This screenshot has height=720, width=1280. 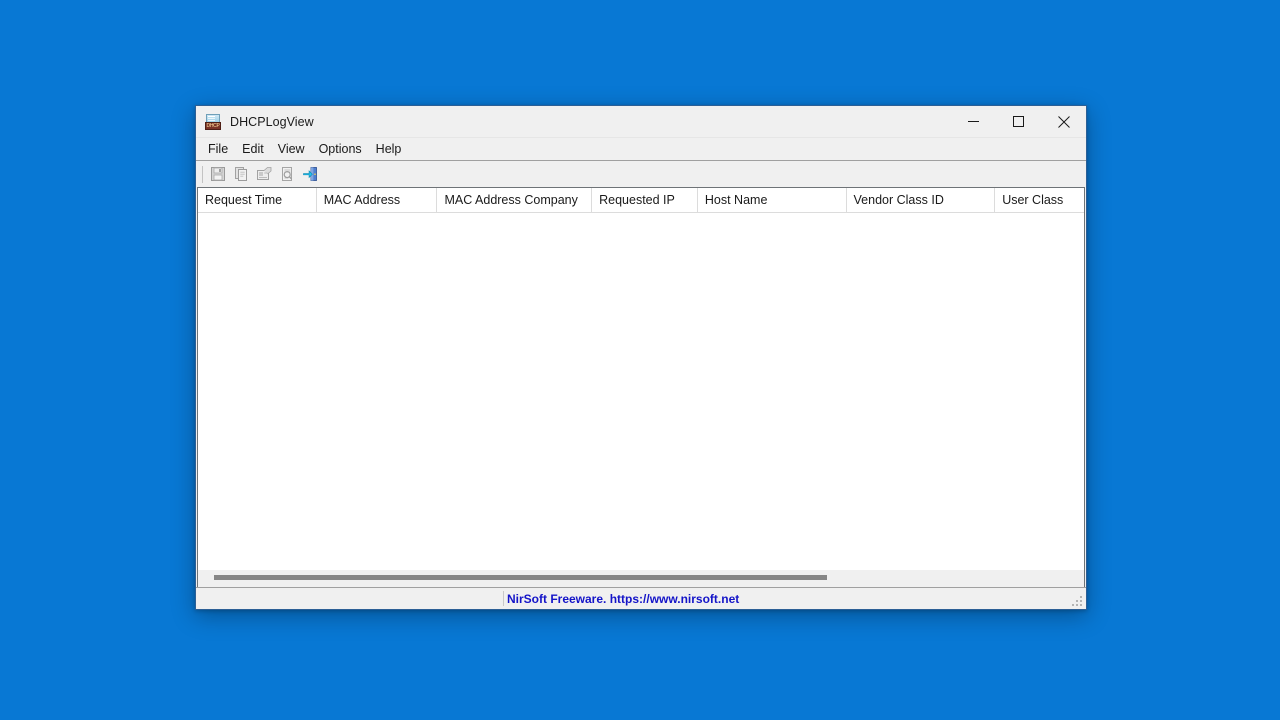 What do you see at coordinates (520, 577) in the screenshot?
I see `horizontal-scrollbar-thumb` at bounding box center [520, 577].